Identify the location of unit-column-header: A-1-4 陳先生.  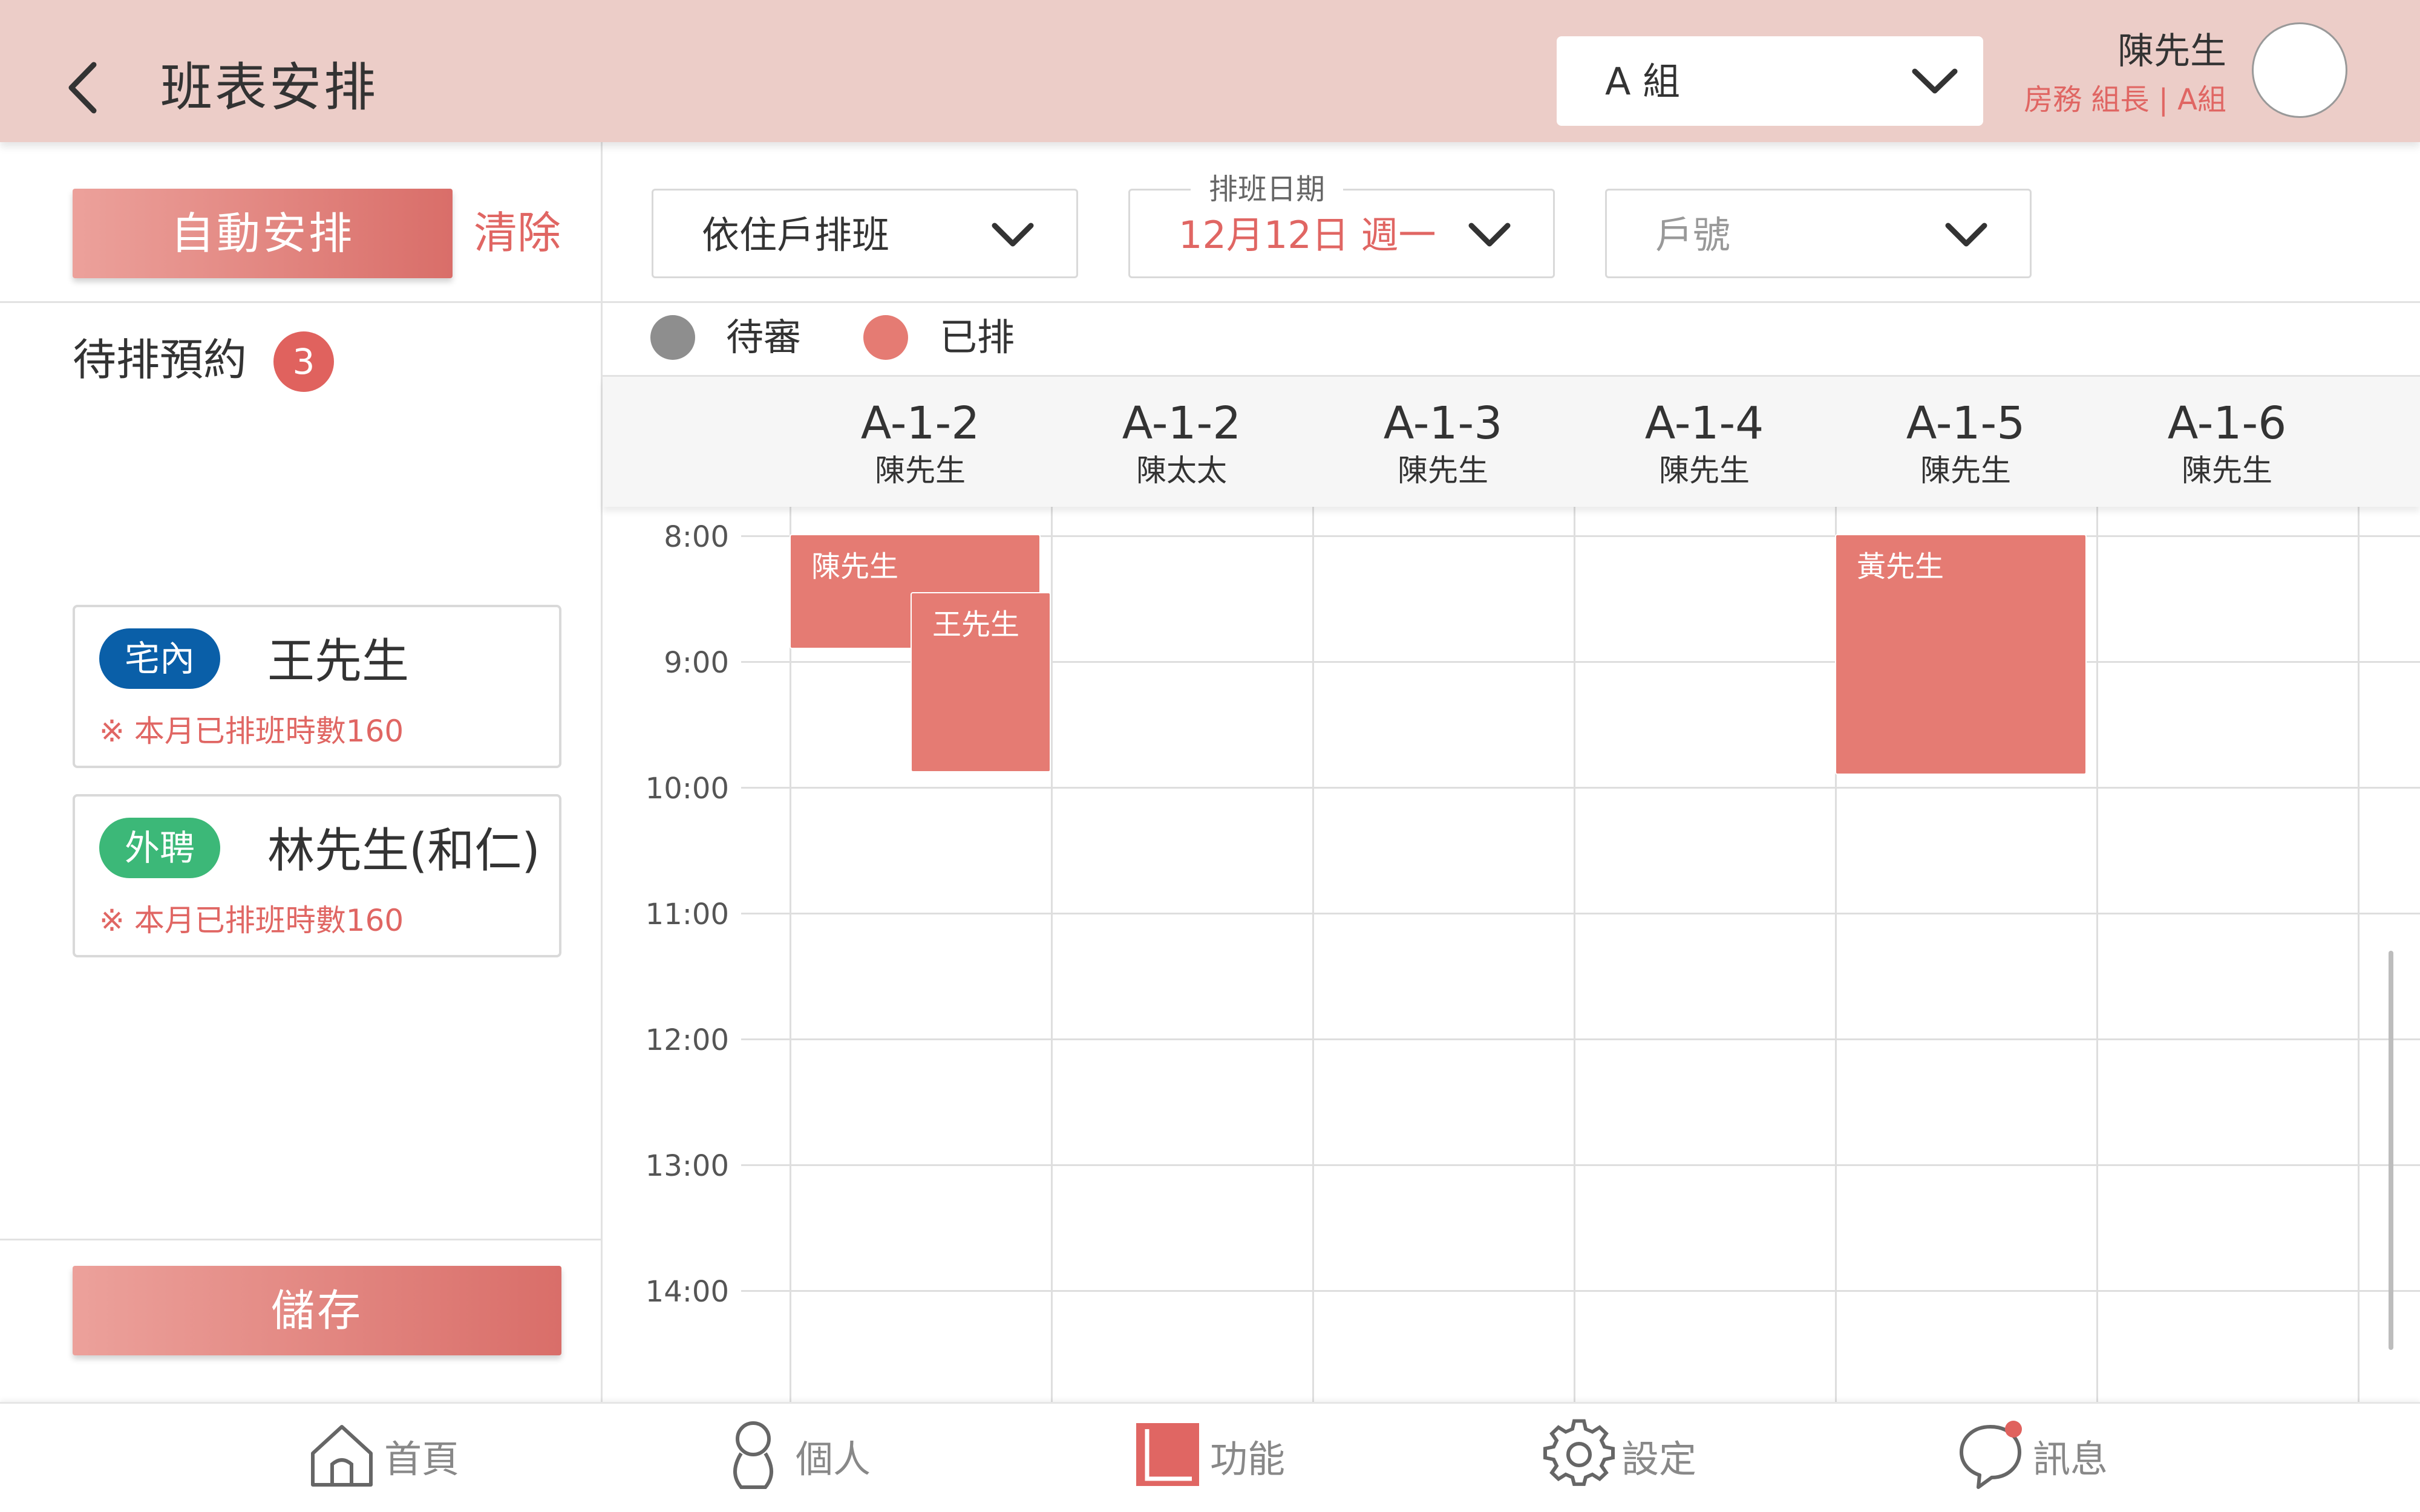
(1704, 443).